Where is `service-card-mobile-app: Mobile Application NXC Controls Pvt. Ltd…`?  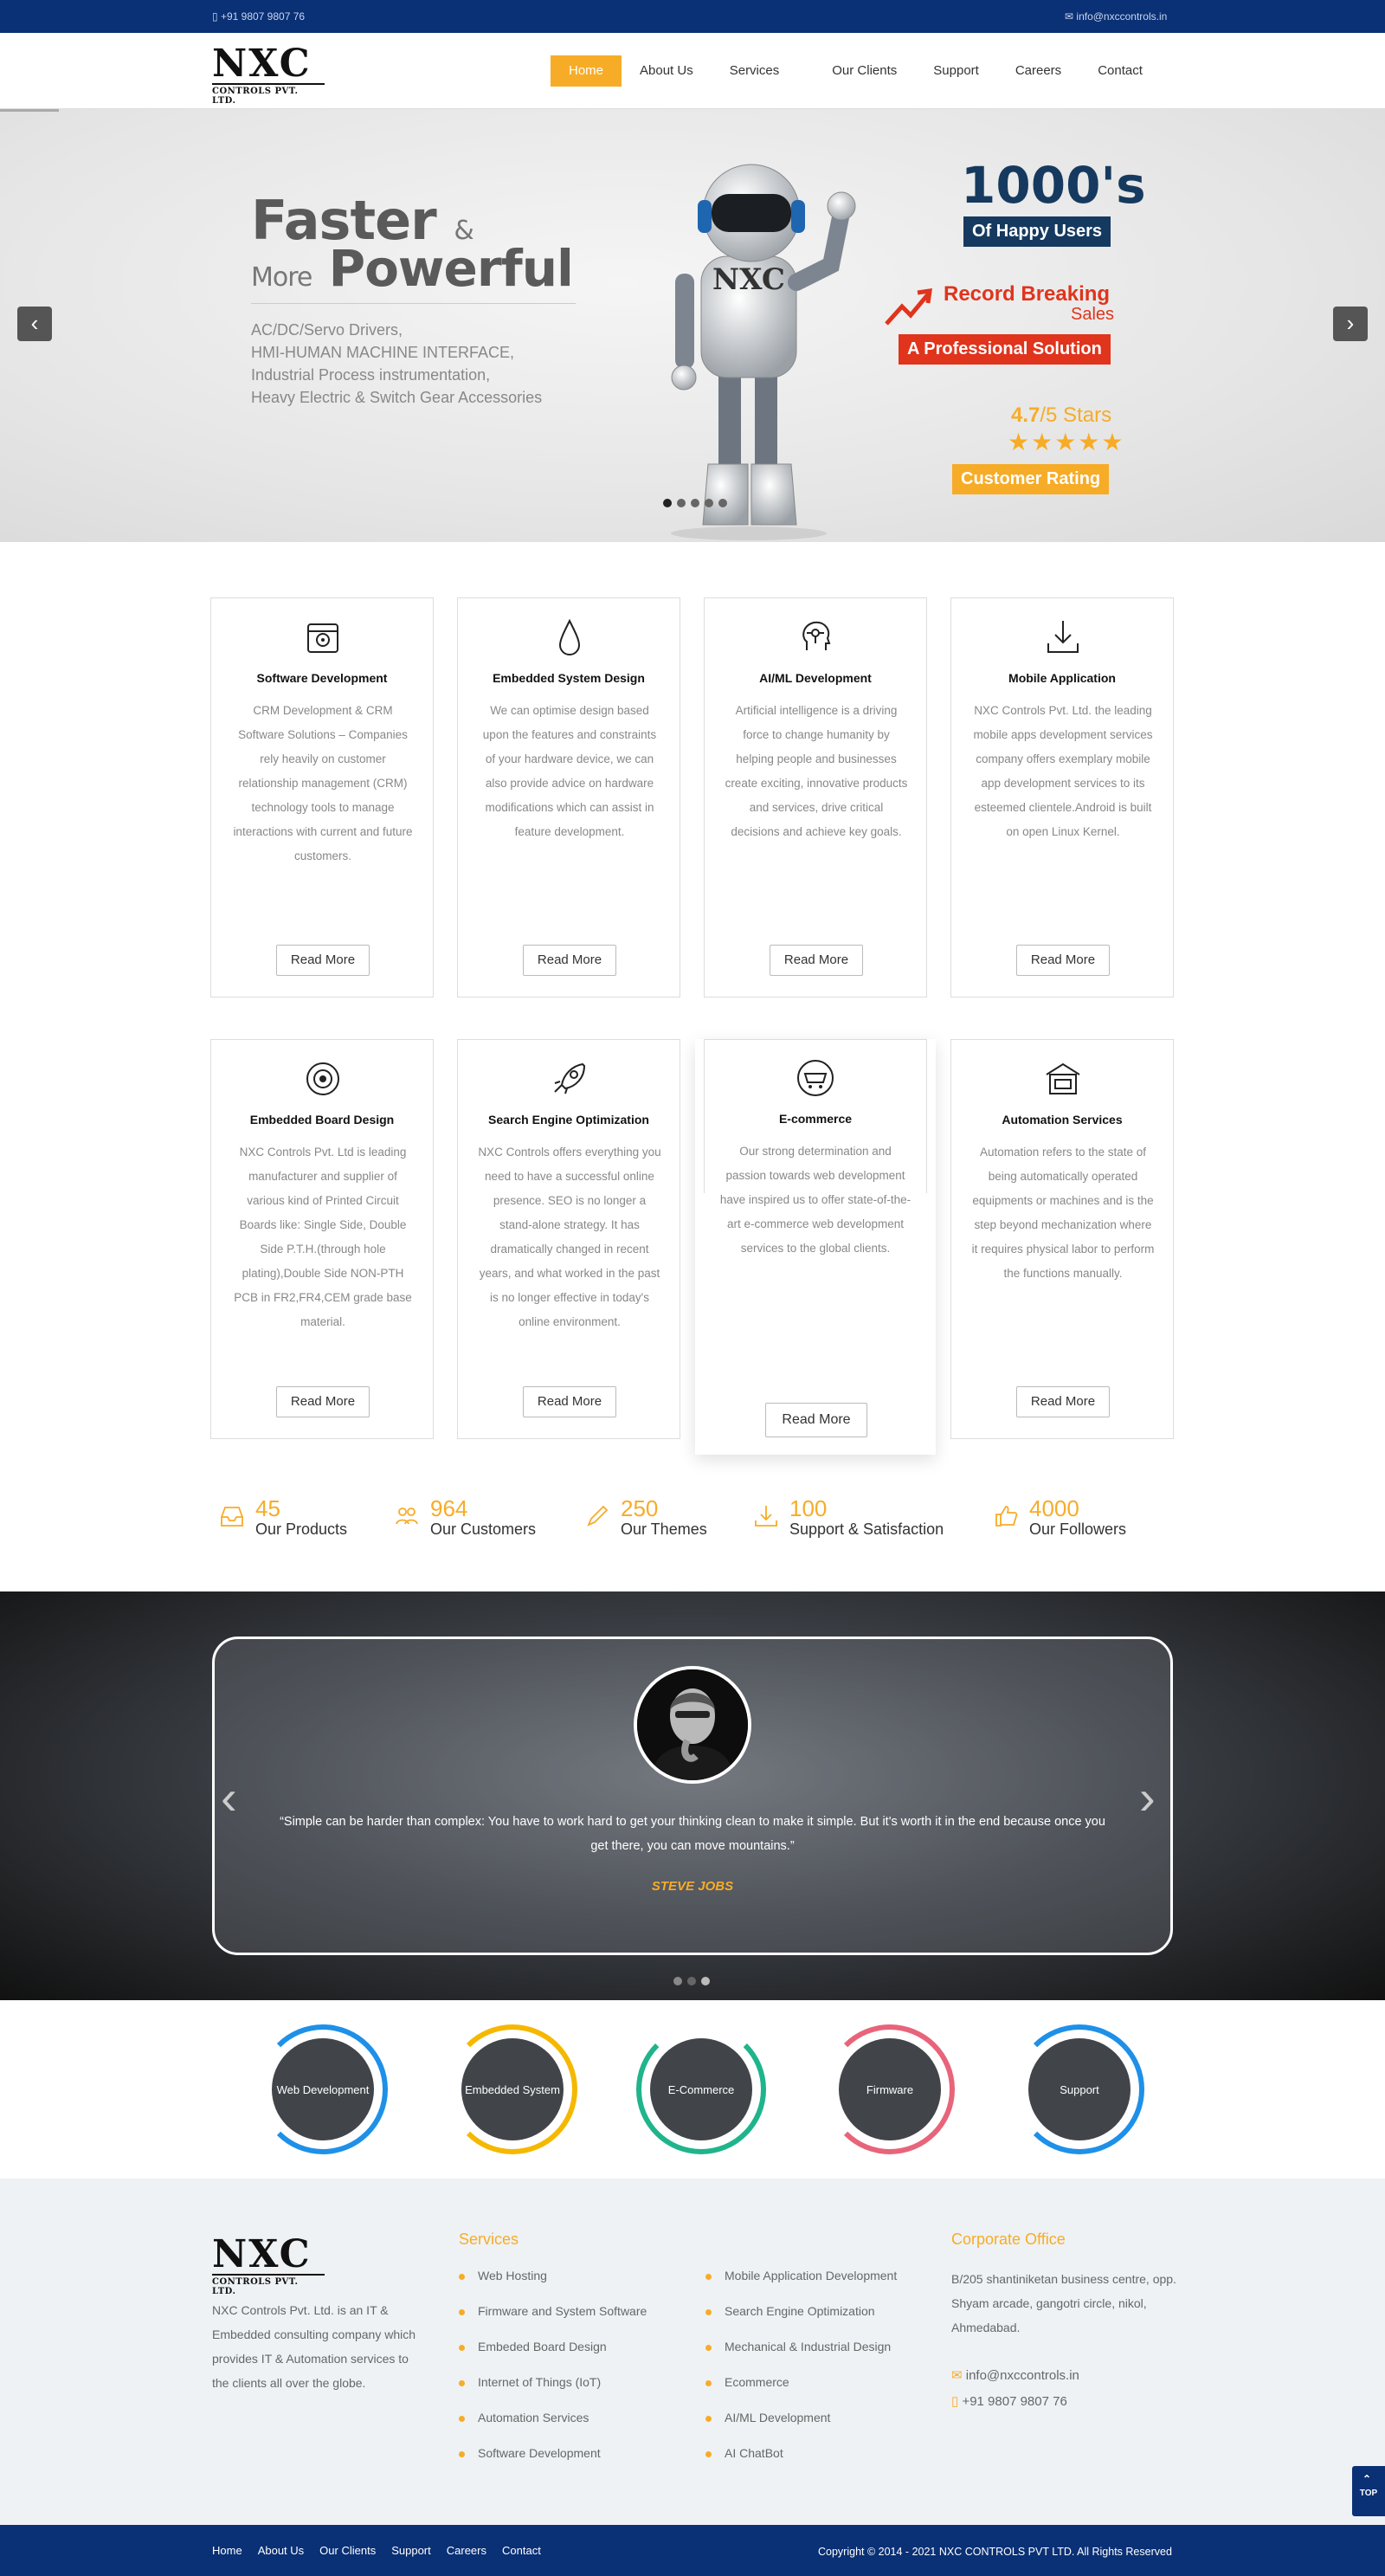
service-card-mobile-app: Mobile Application NXC Controls Pvt. Ltd… is located at coordinates (1062, 797).